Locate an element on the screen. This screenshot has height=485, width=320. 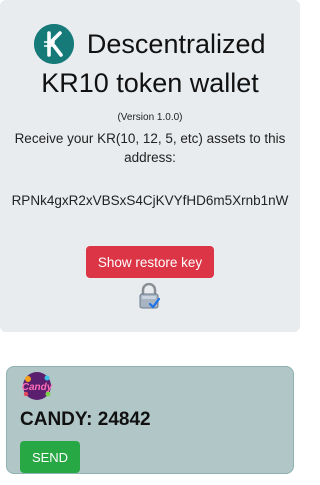
candy-logo-text: Candy is located at coordinates (37, 387).